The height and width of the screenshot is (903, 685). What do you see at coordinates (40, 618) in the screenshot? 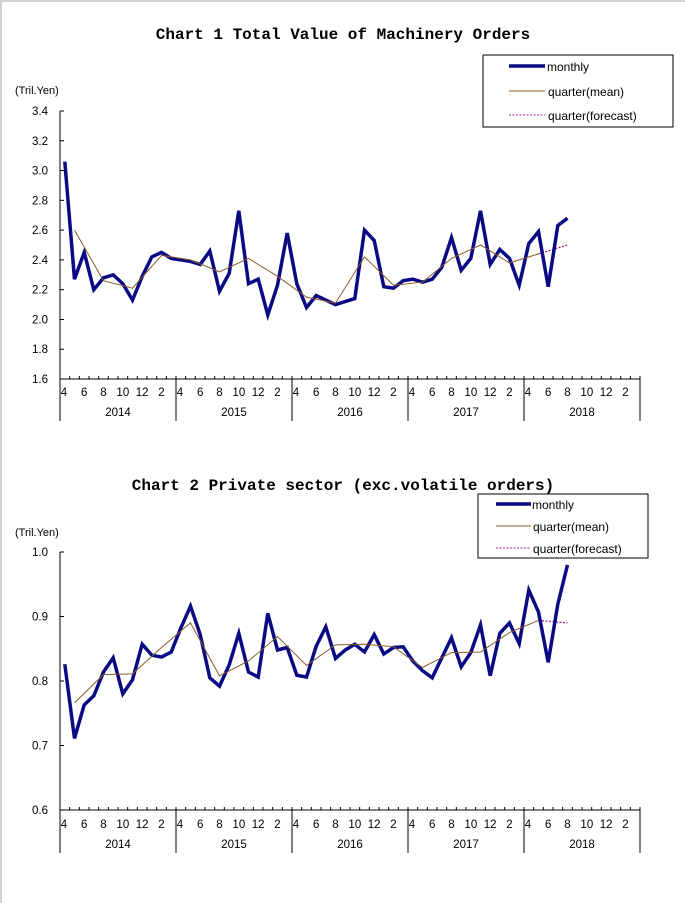
I see `y-tick-label: 0.9` at bounding box center [40, 618].